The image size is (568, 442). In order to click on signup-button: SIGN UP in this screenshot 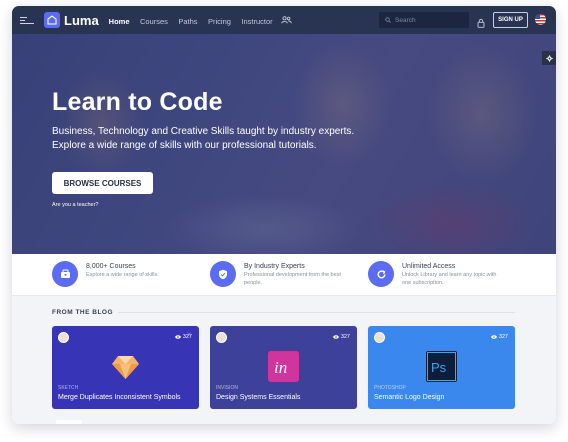, I will do `click(510, 20)`.